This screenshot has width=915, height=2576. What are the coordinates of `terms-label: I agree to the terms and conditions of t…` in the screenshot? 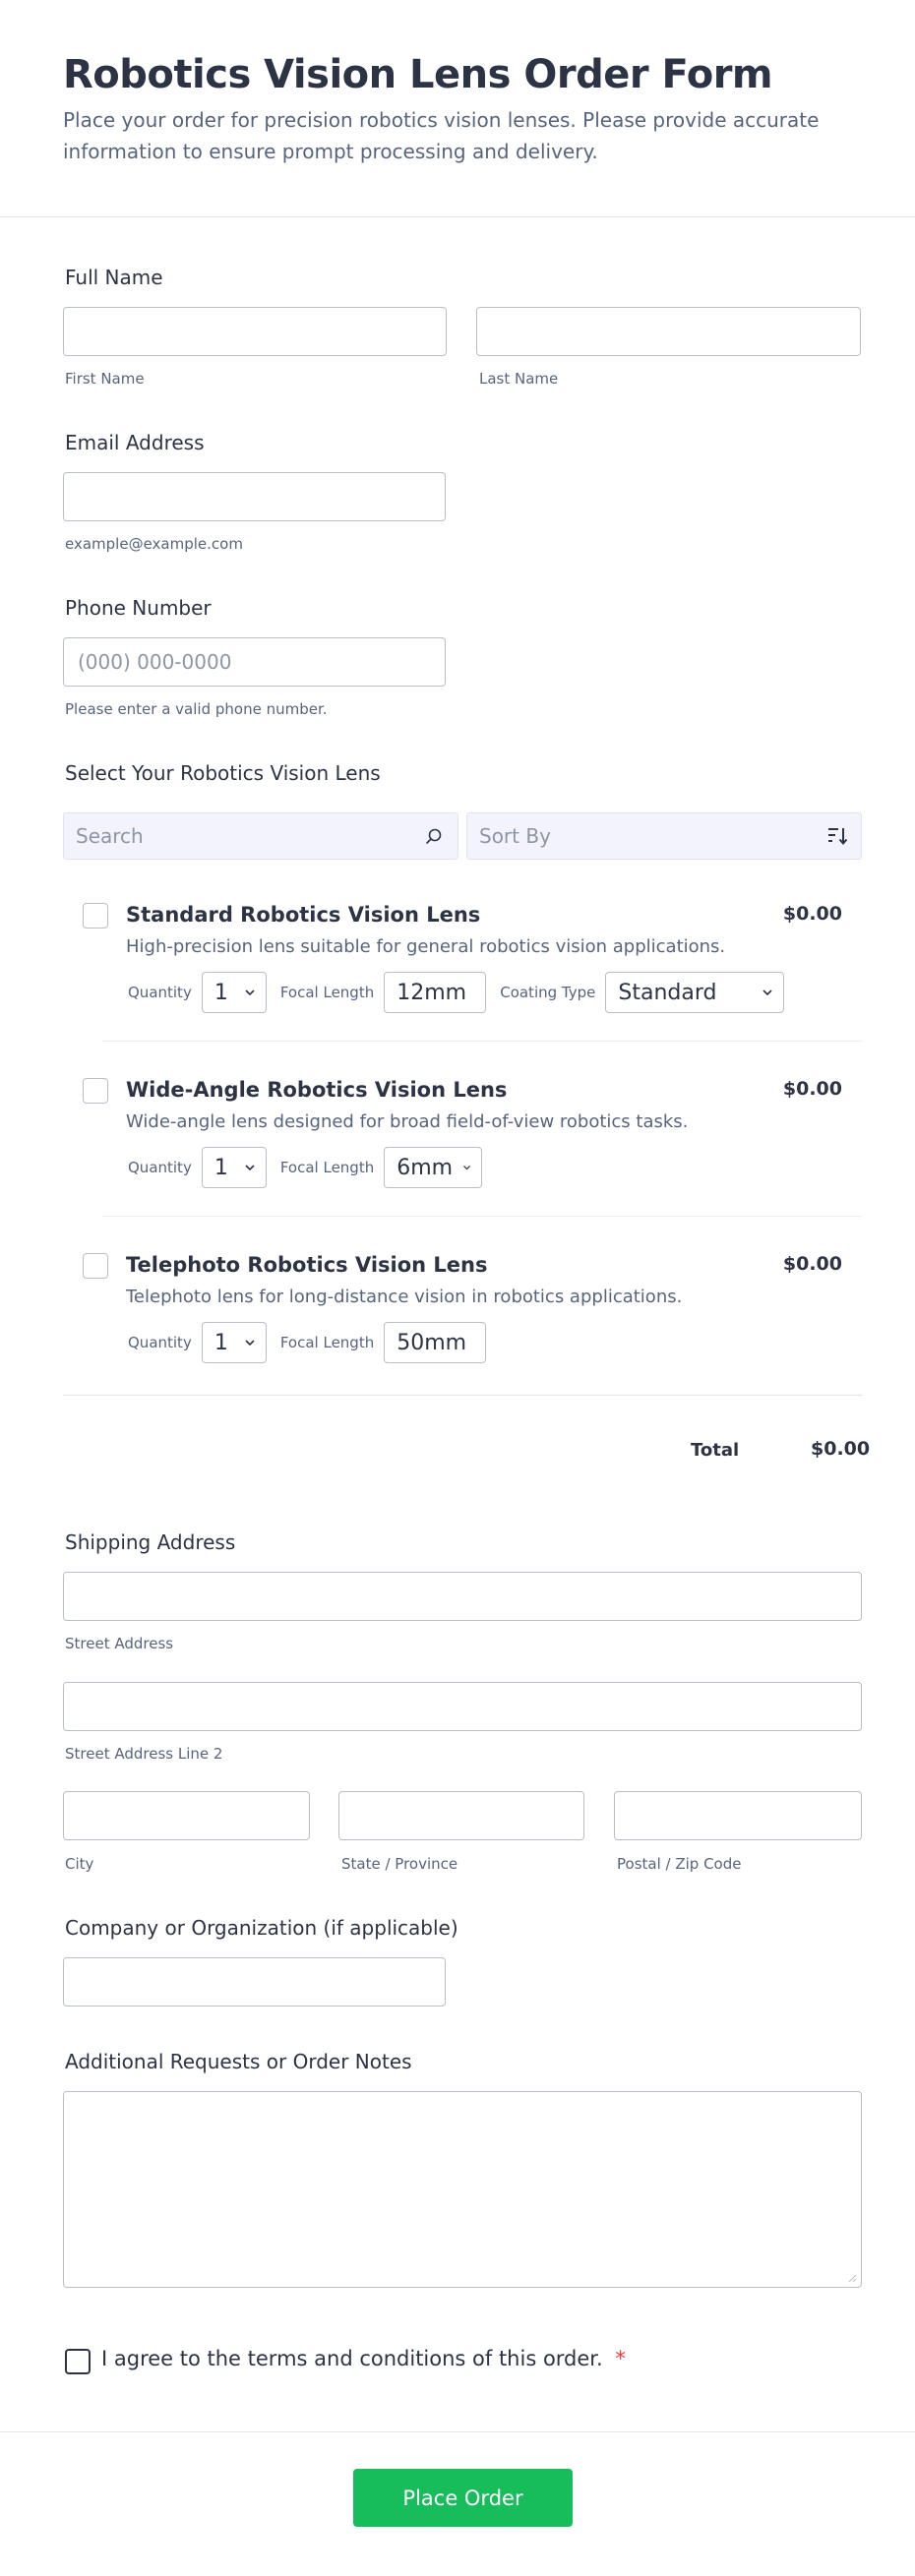 It's located at (364, 2358).